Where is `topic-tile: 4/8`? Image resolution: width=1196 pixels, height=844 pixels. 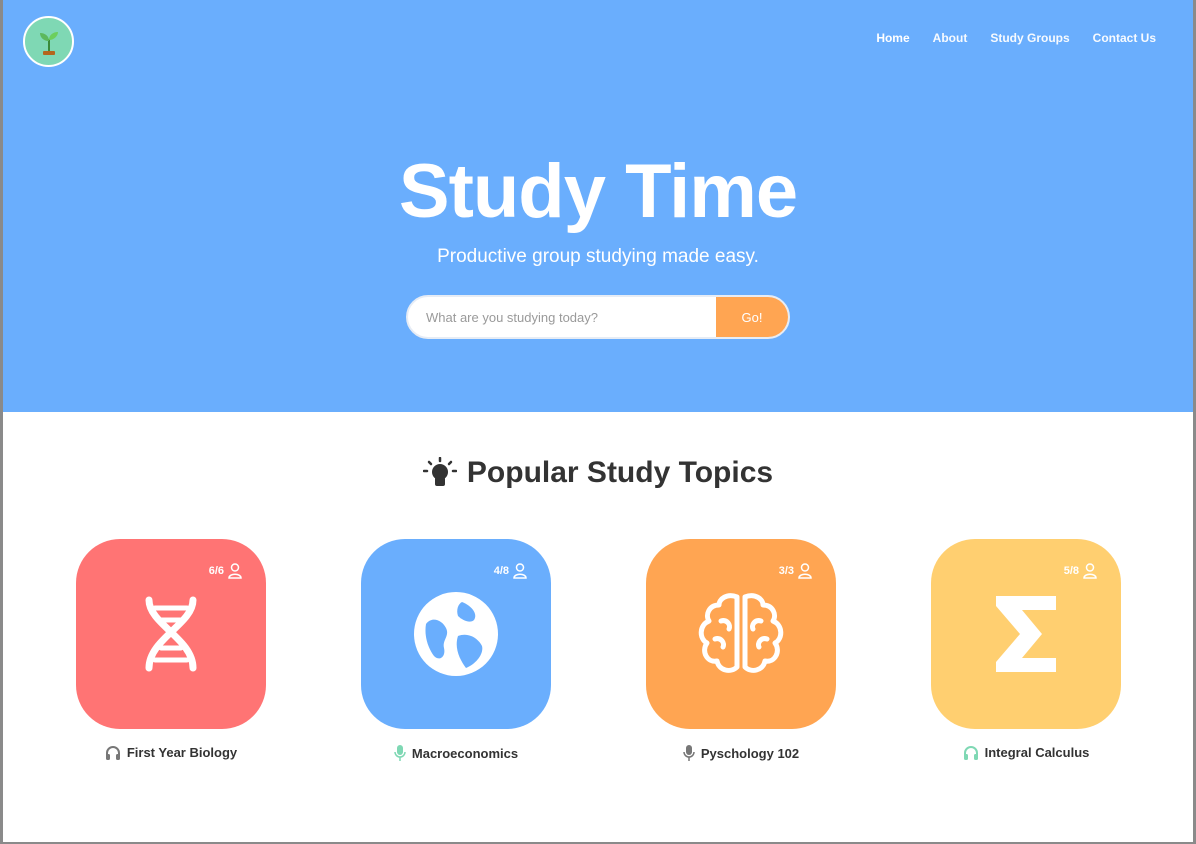
topic-tile: 4/8 is located at coordinates (456, 634).